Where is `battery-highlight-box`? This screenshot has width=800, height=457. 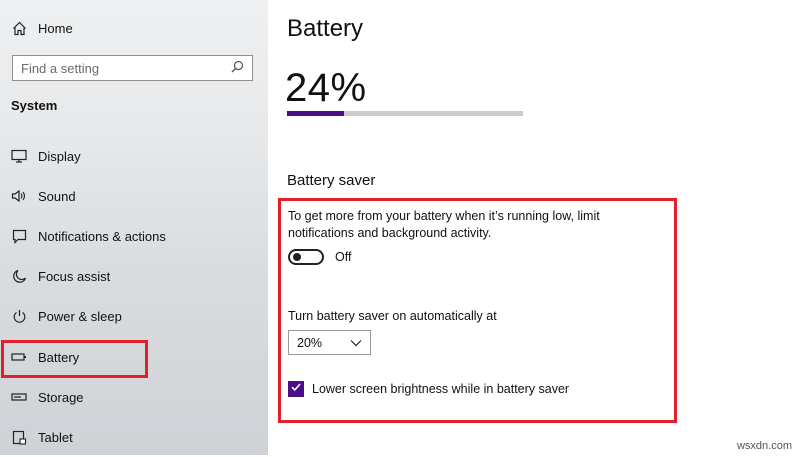
battery-highlight-box is located at coordinates (74, 359).